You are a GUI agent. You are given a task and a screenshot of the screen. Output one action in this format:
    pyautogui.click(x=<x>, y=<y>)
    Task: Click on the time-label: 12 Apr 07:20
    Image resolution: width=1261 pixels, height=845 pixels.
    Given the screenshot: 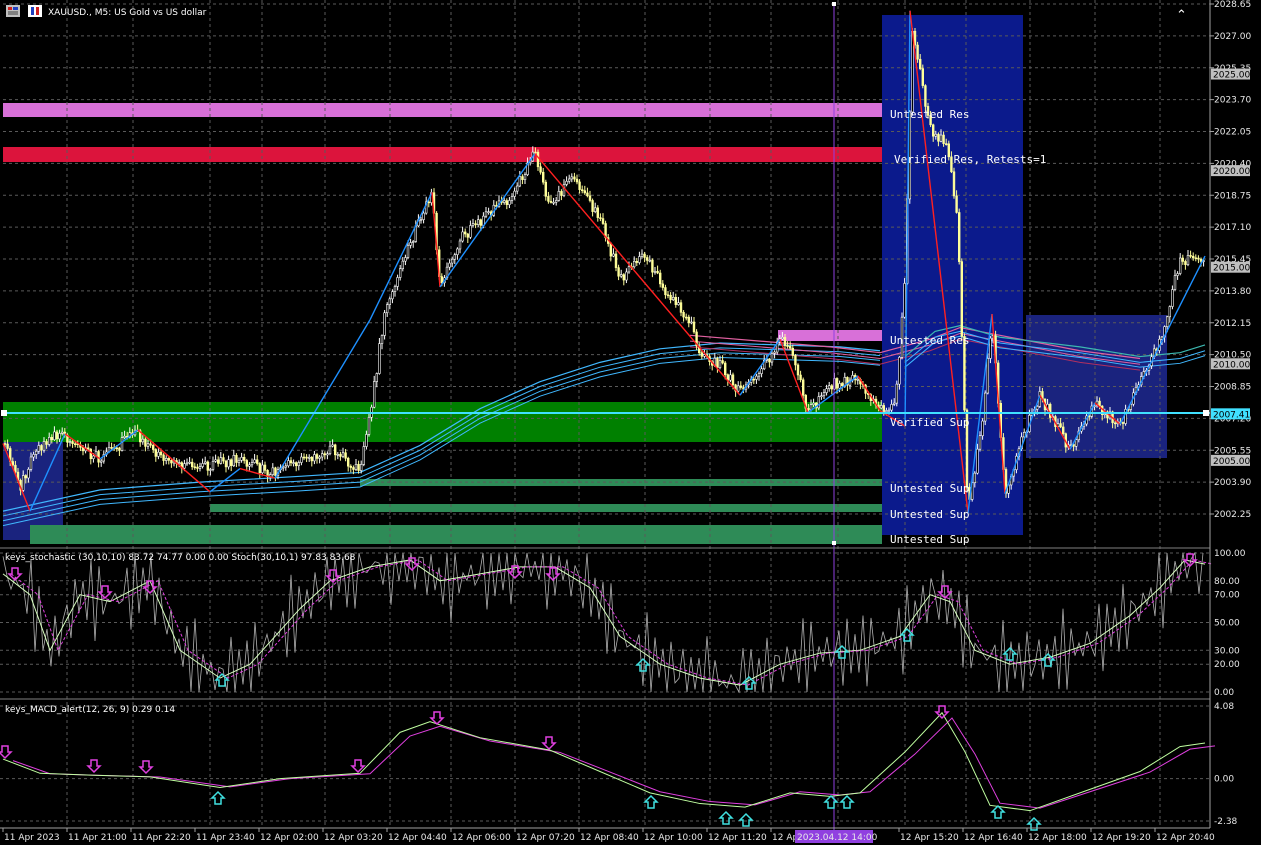 What is the action you would take?
    pyautogui.click(x=545, y=838)
    